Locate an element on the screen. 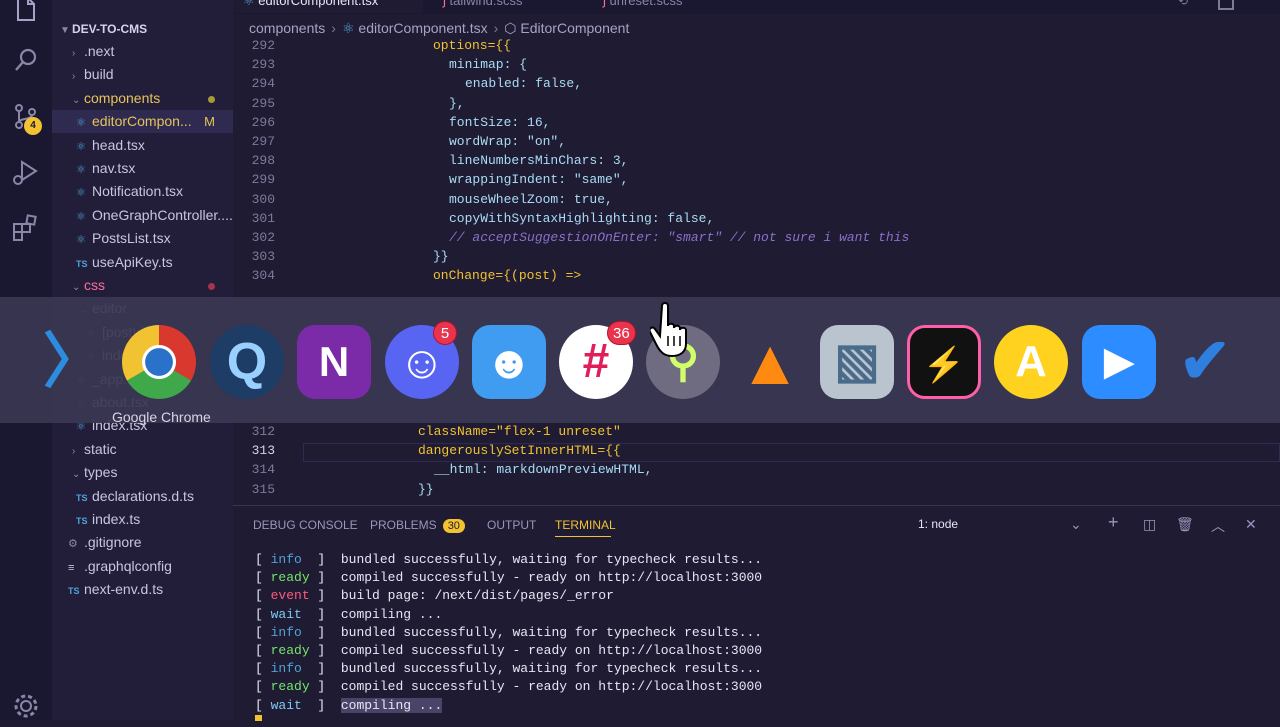 The height and width of the screenshot is (727, 1280). file-item: ⚙ .gitignore is located at coordinates (142, 542).